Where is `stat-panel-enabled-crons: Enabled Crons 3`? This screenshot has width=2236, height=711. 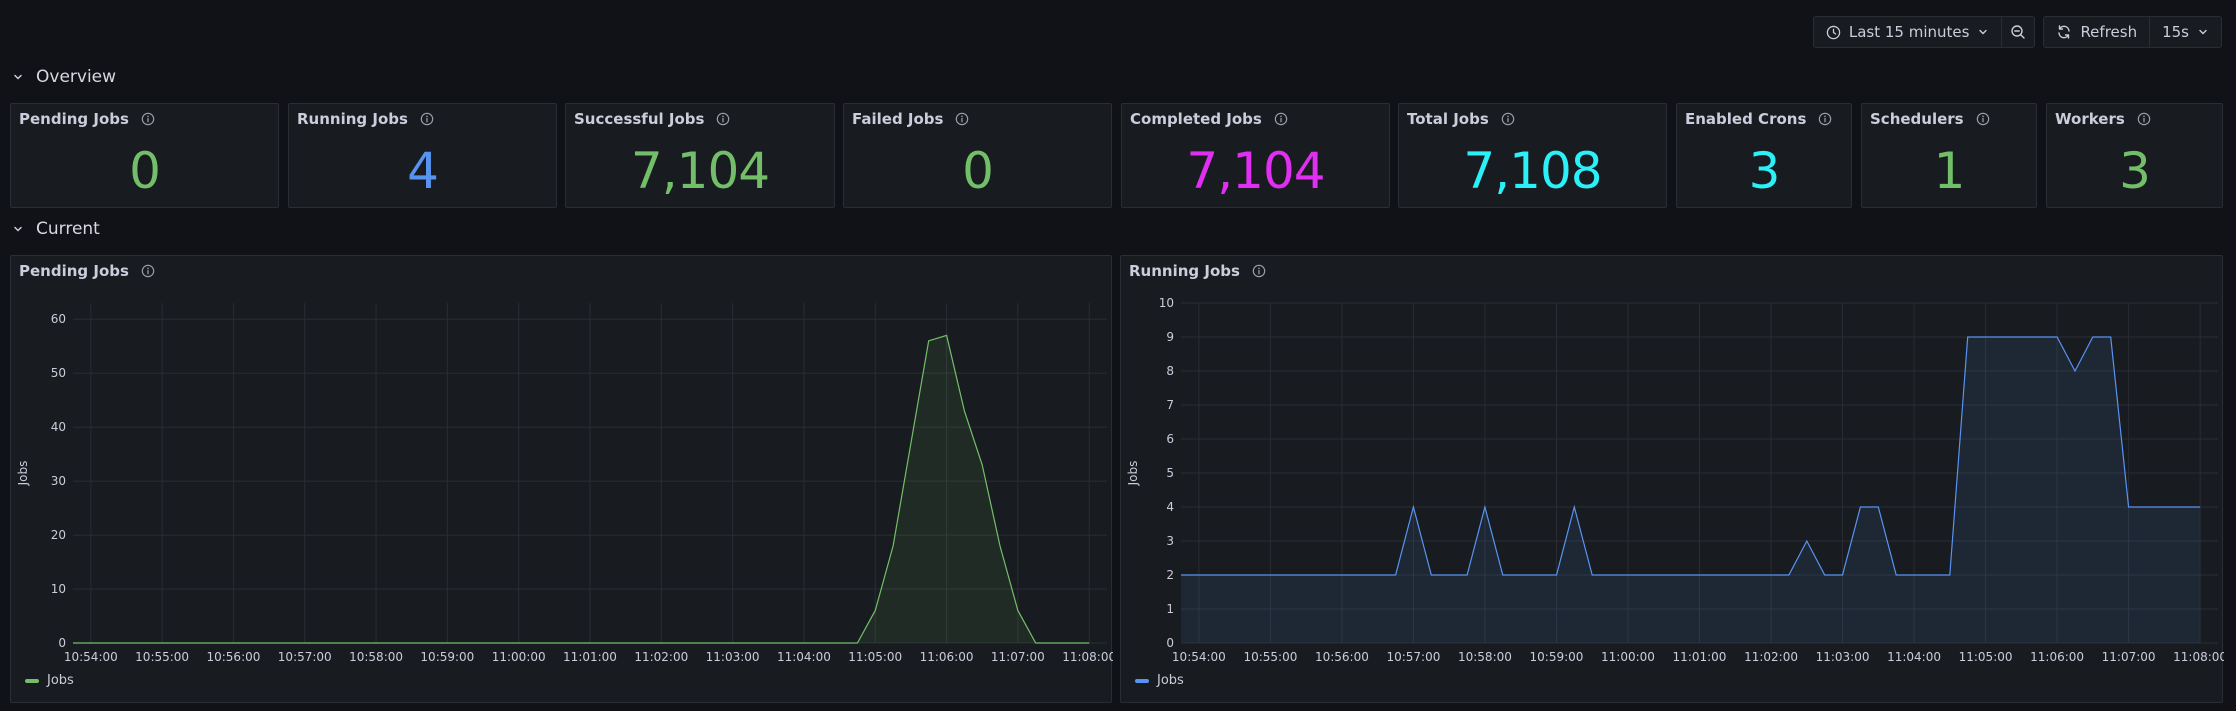
stat-panel-enabled-crons: Enabled Crons 3 is located at coordinates (1764, 155).